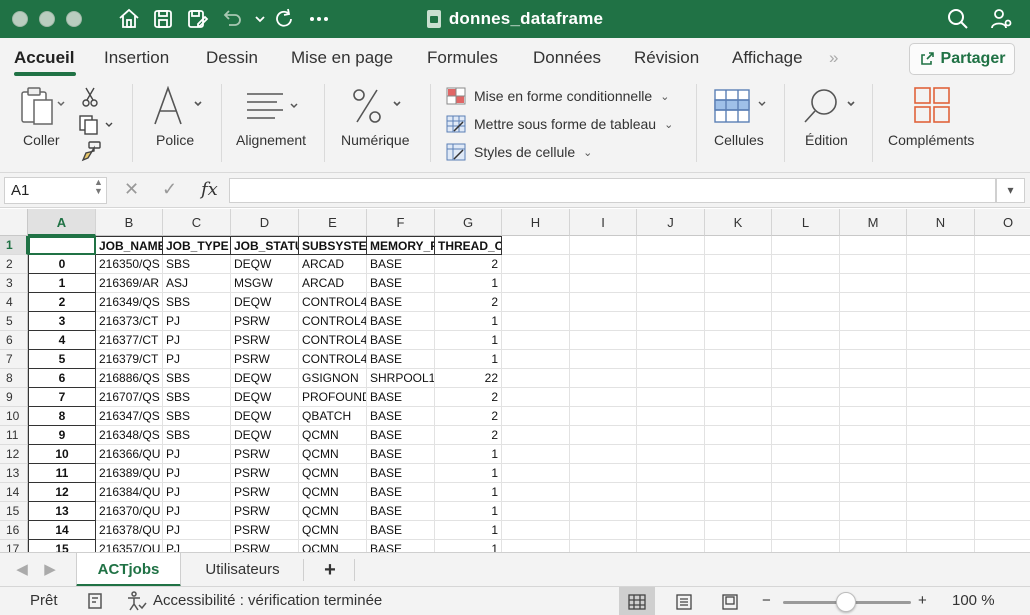  I want to click on column-header-e: E, so click(333, 222).